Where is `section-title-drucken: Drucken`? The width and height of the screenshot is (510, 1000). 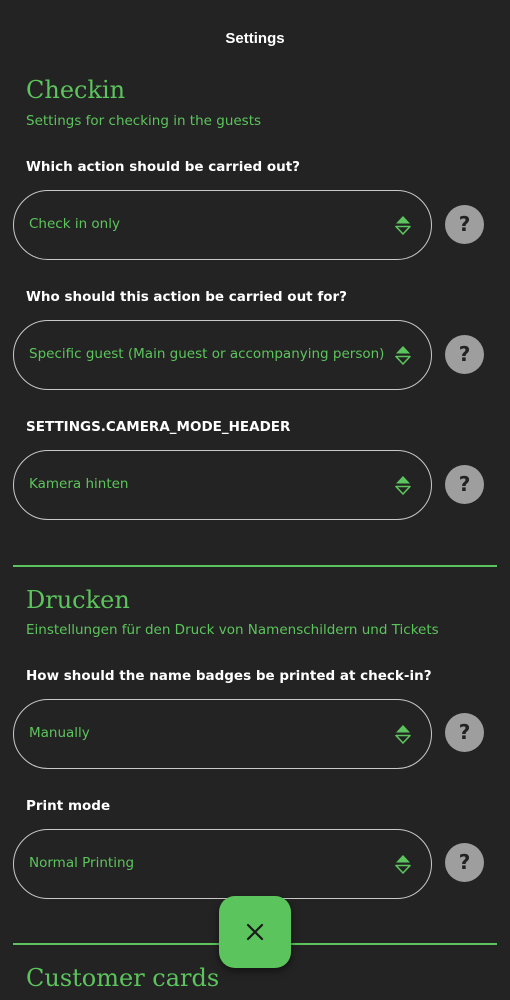
section-title-drucken: Drucken is located at coordinates (78, 600).